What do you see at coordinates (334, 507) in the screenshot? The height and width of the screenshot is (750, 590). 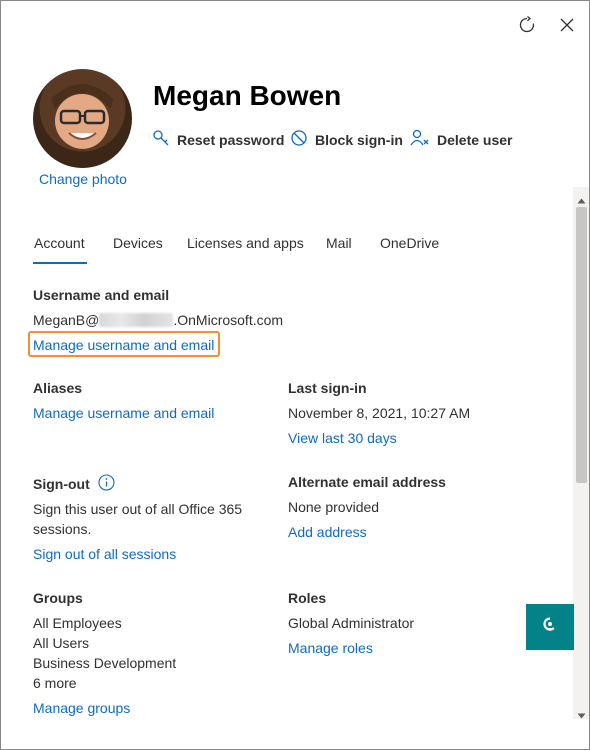 I see `alternate-email-value: None provided` at bounding box center [334, 507].